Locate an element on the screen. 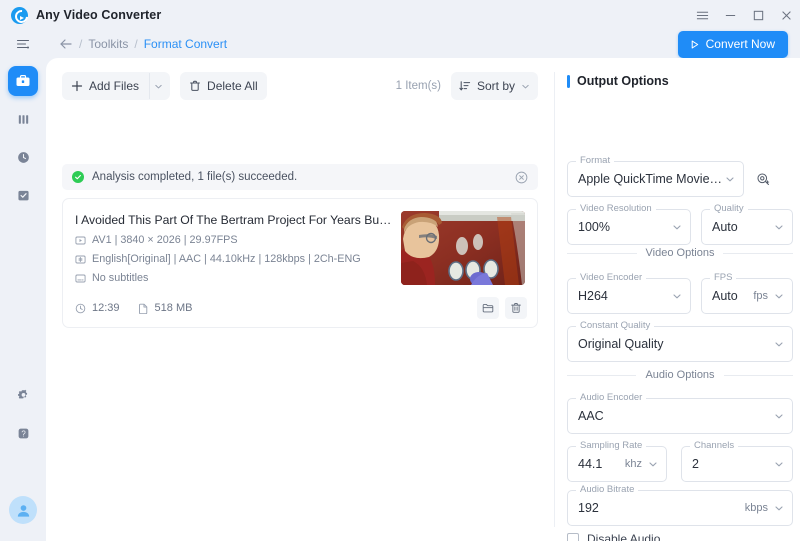  sidebar-item-history is located at coordinates (23, 157).